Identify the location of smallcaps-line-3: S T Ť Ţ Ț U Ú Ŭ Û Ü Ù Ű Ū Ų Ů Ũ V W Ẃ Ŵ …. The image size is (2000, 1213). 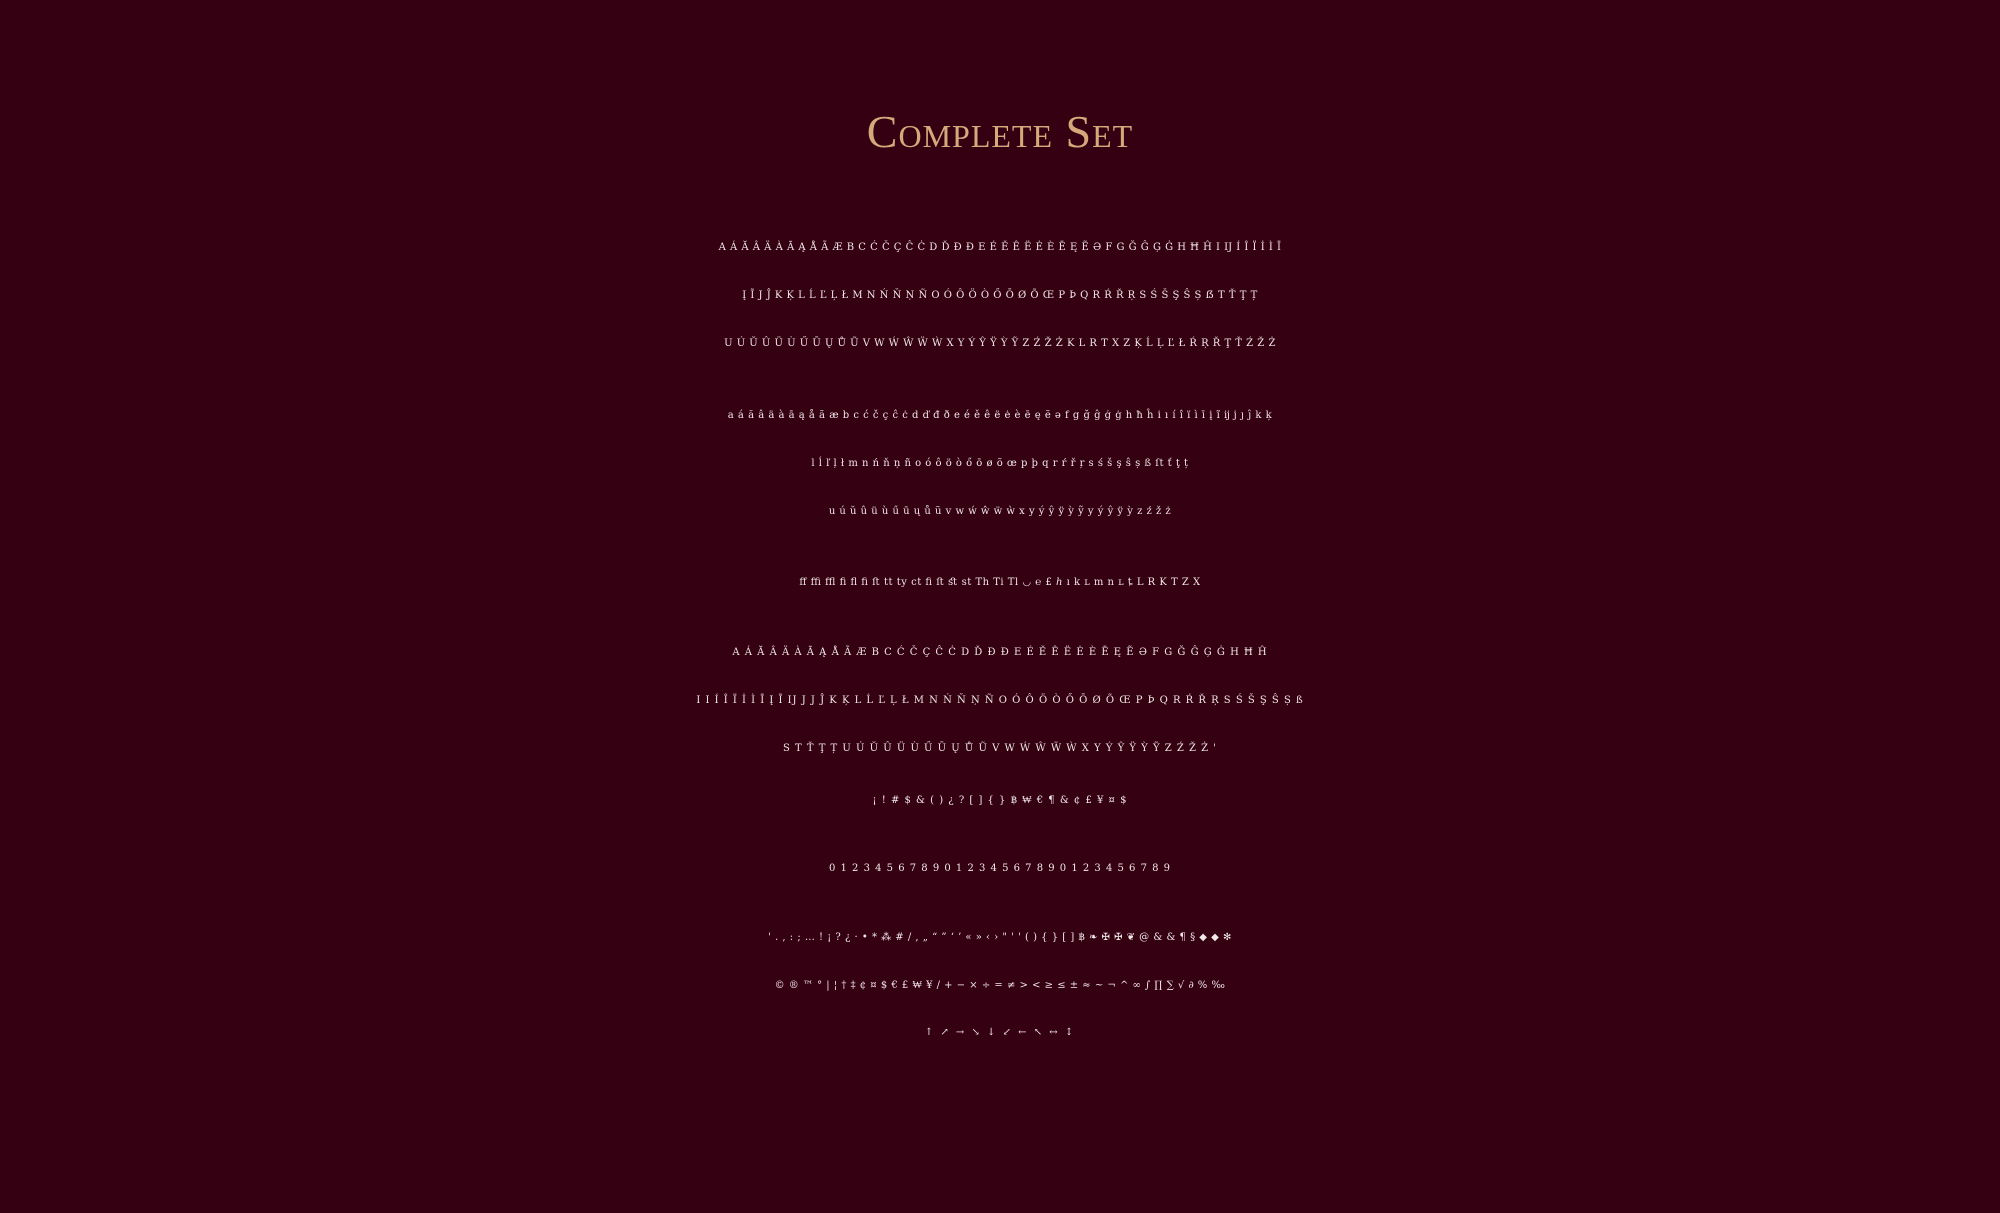
(1000, 748).